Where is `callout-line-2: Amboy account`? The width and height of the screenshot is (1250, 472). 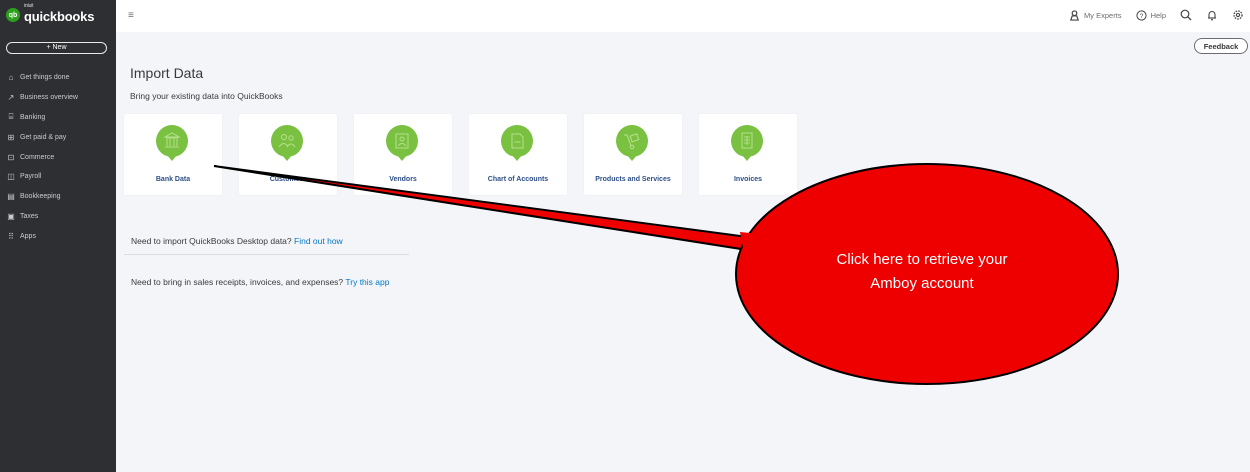
callout-line-2: Amboy account is located at coordinates (922, 283).